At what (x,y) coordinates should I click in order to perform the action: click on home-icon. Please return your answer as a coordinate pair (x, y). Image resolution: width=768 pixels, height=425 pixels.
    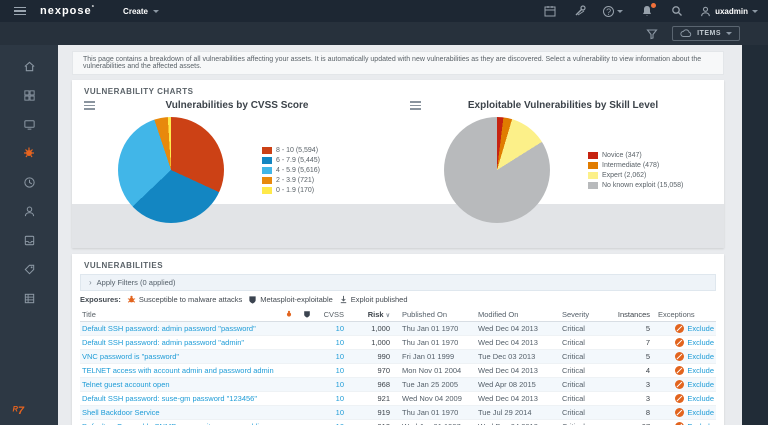
    Looking at the image, I should click on (29, 66).